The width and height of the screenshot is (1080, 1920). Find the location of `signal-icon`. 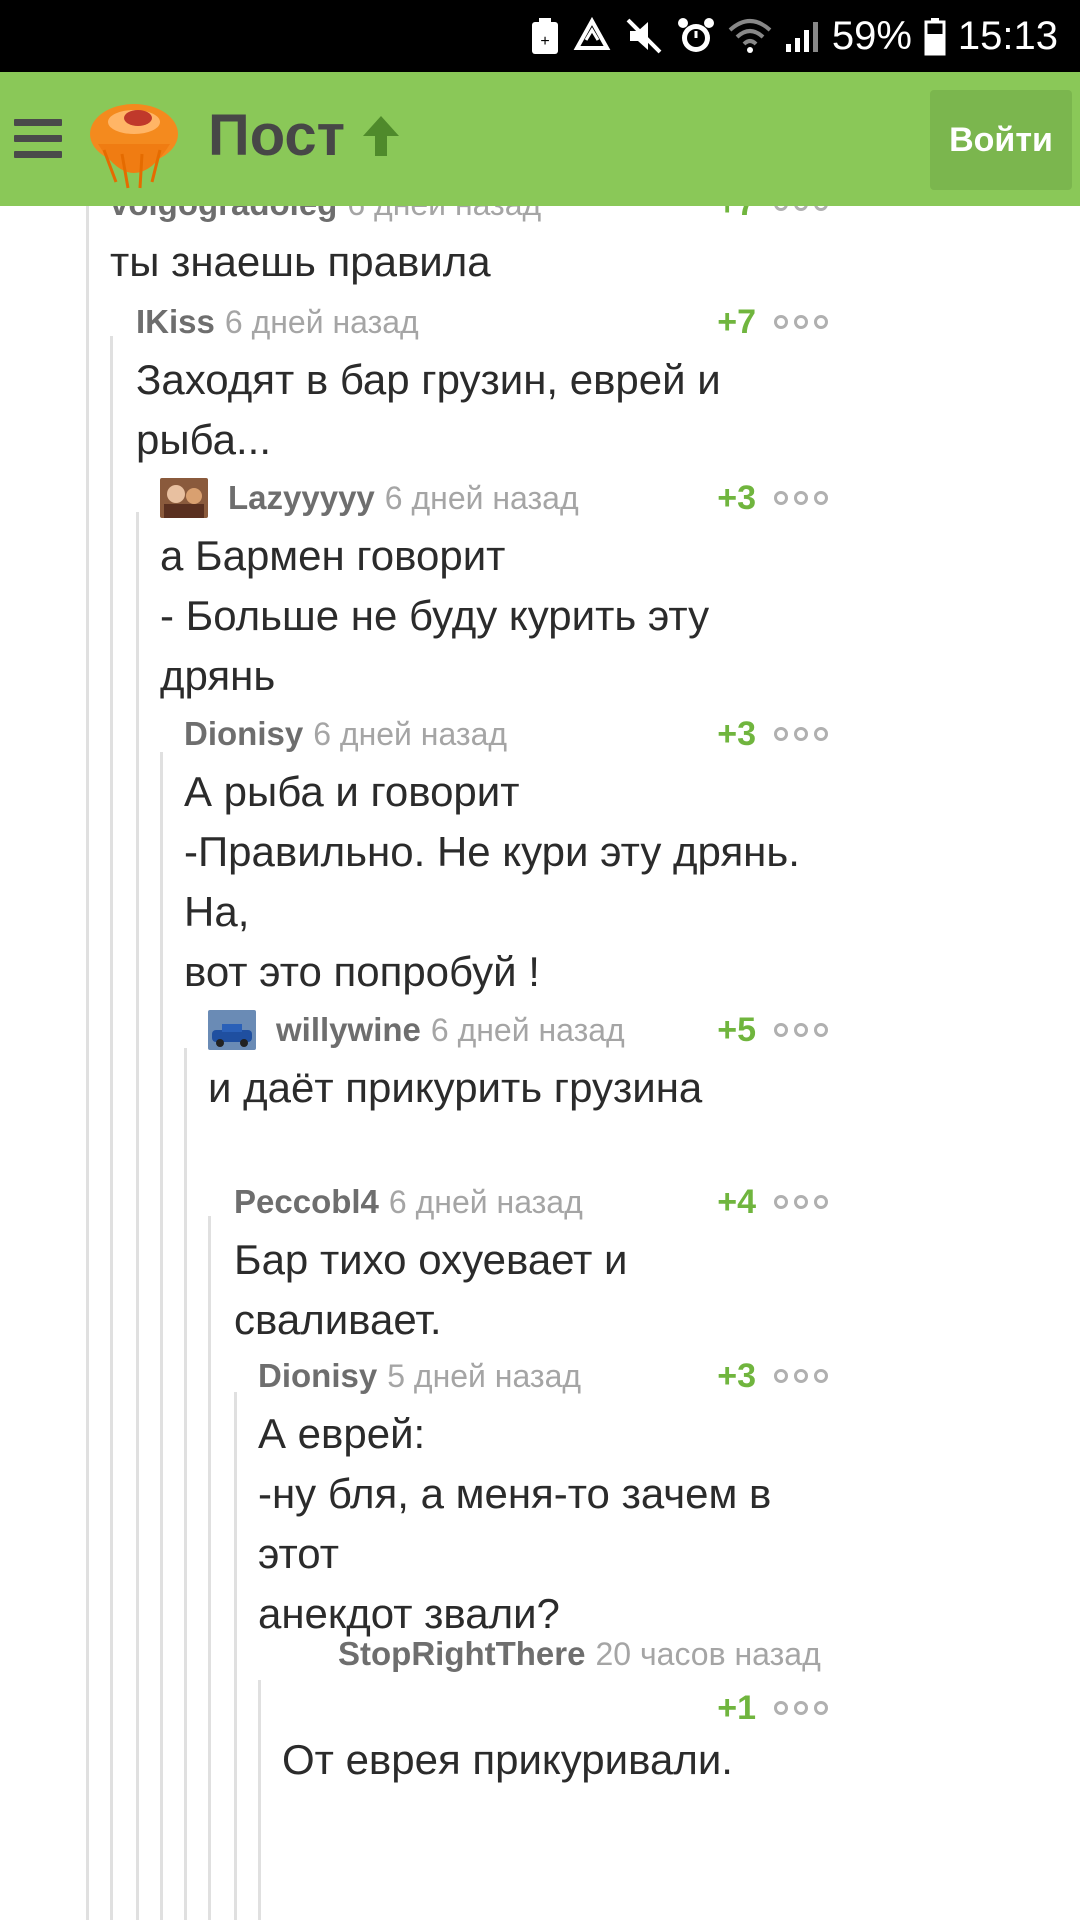

signal-icon is located at coordinates (802, 36).